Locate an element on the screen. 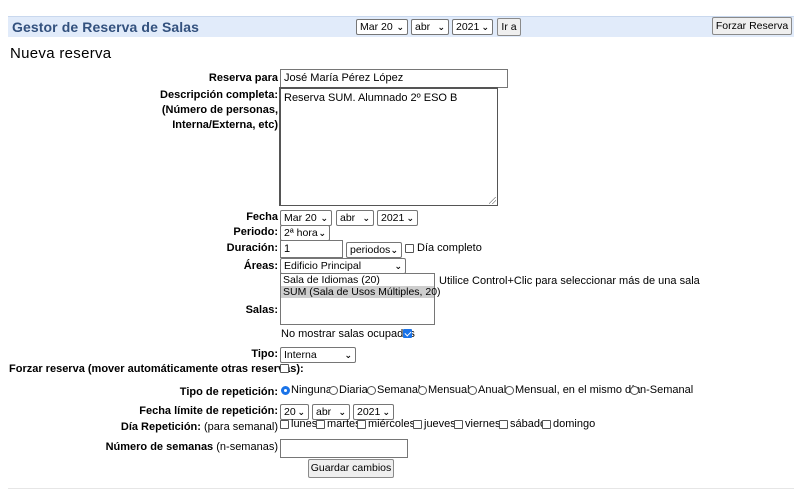 The height and width of the screenshot is (496, 800). repeat-option-label: Semanal is located at coordinates (399, 390).